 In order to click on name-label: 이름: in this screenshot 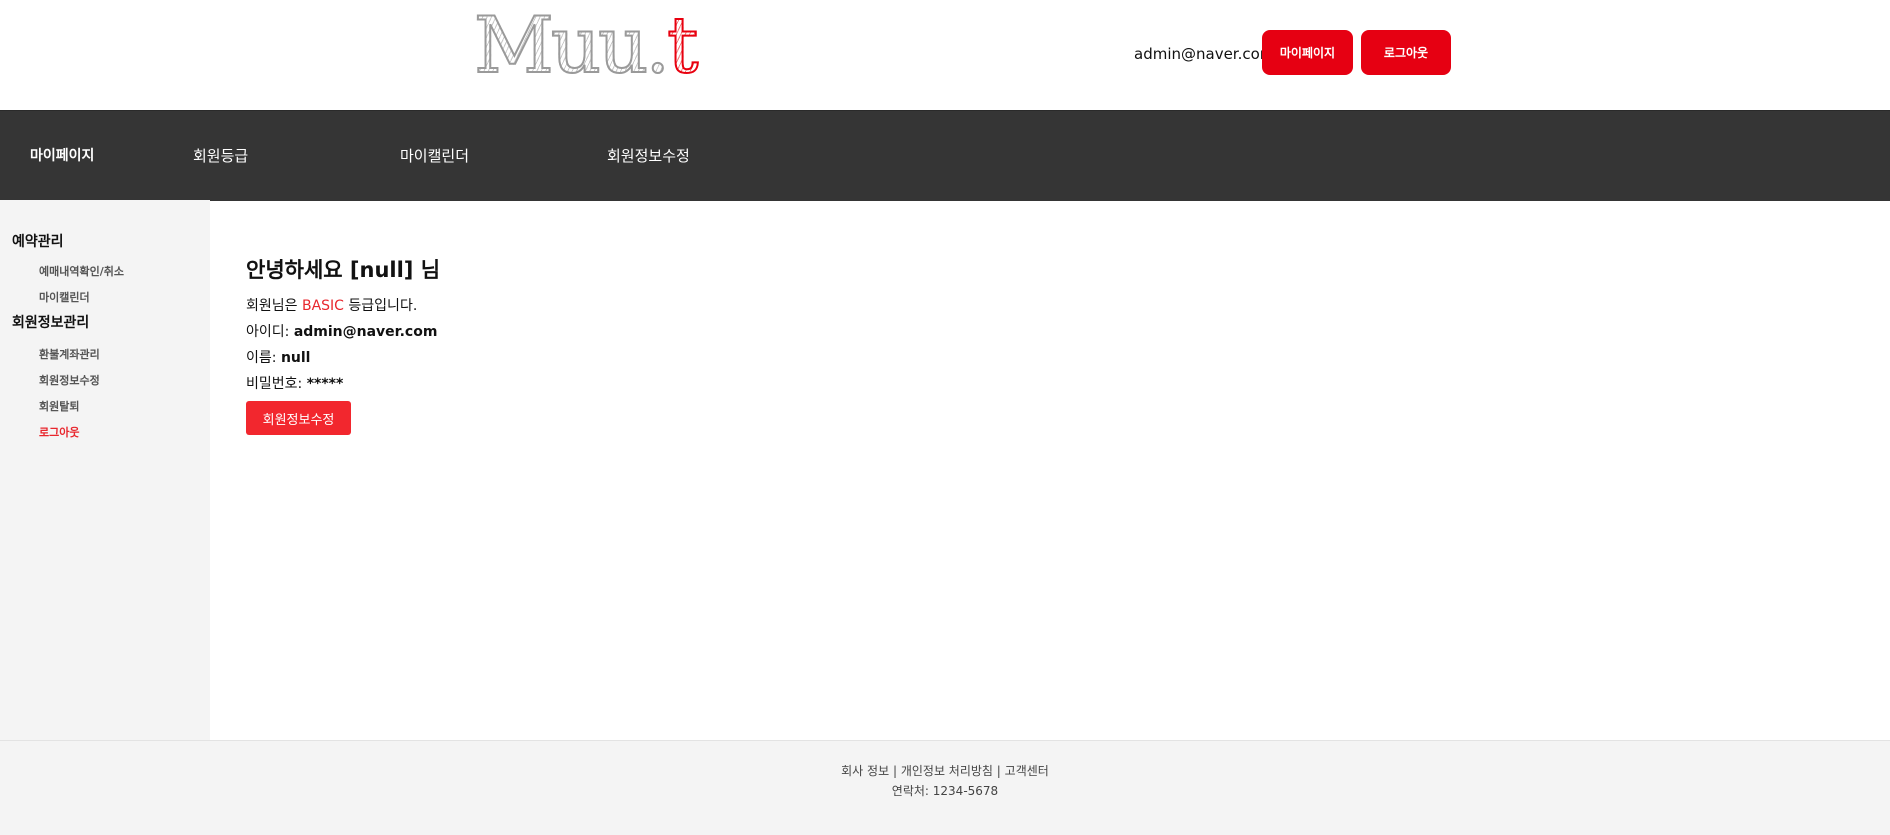, I will do `click(261, 358)`.